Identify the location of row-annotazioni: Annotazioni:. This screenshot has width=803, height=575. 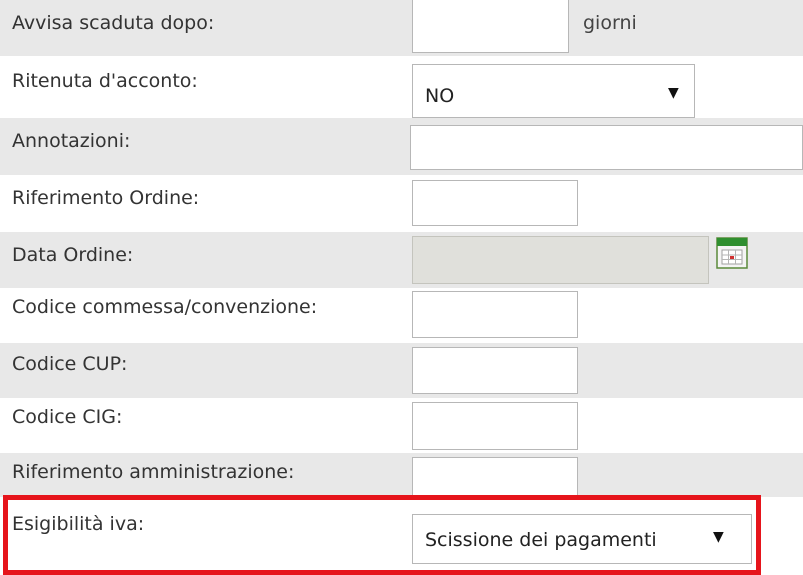
(401, 146).